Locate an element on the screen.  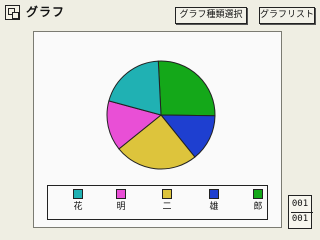
legend-label: 雄 is located at coordinates (214, 207).